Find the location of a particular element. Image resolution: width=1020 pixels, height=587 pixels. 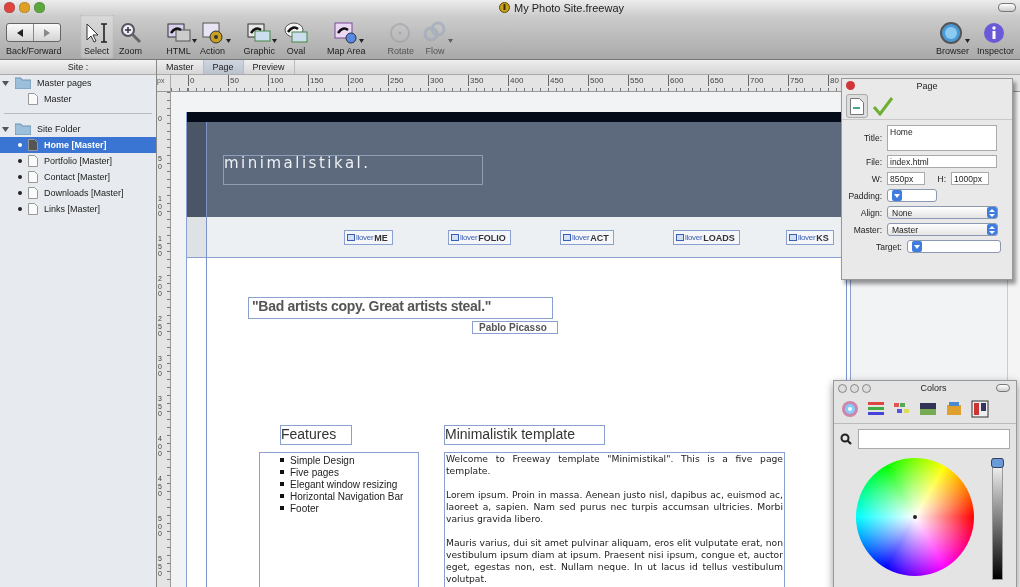

close-icon is located at coordinates (850, 85).